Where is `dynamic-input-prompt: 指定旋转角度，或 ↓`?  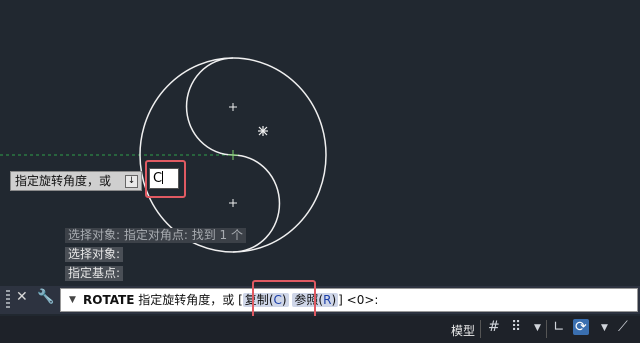
dynamic-input-prompt: 指定旋转角度，或 ↓ is located at coordinates (76, 181).